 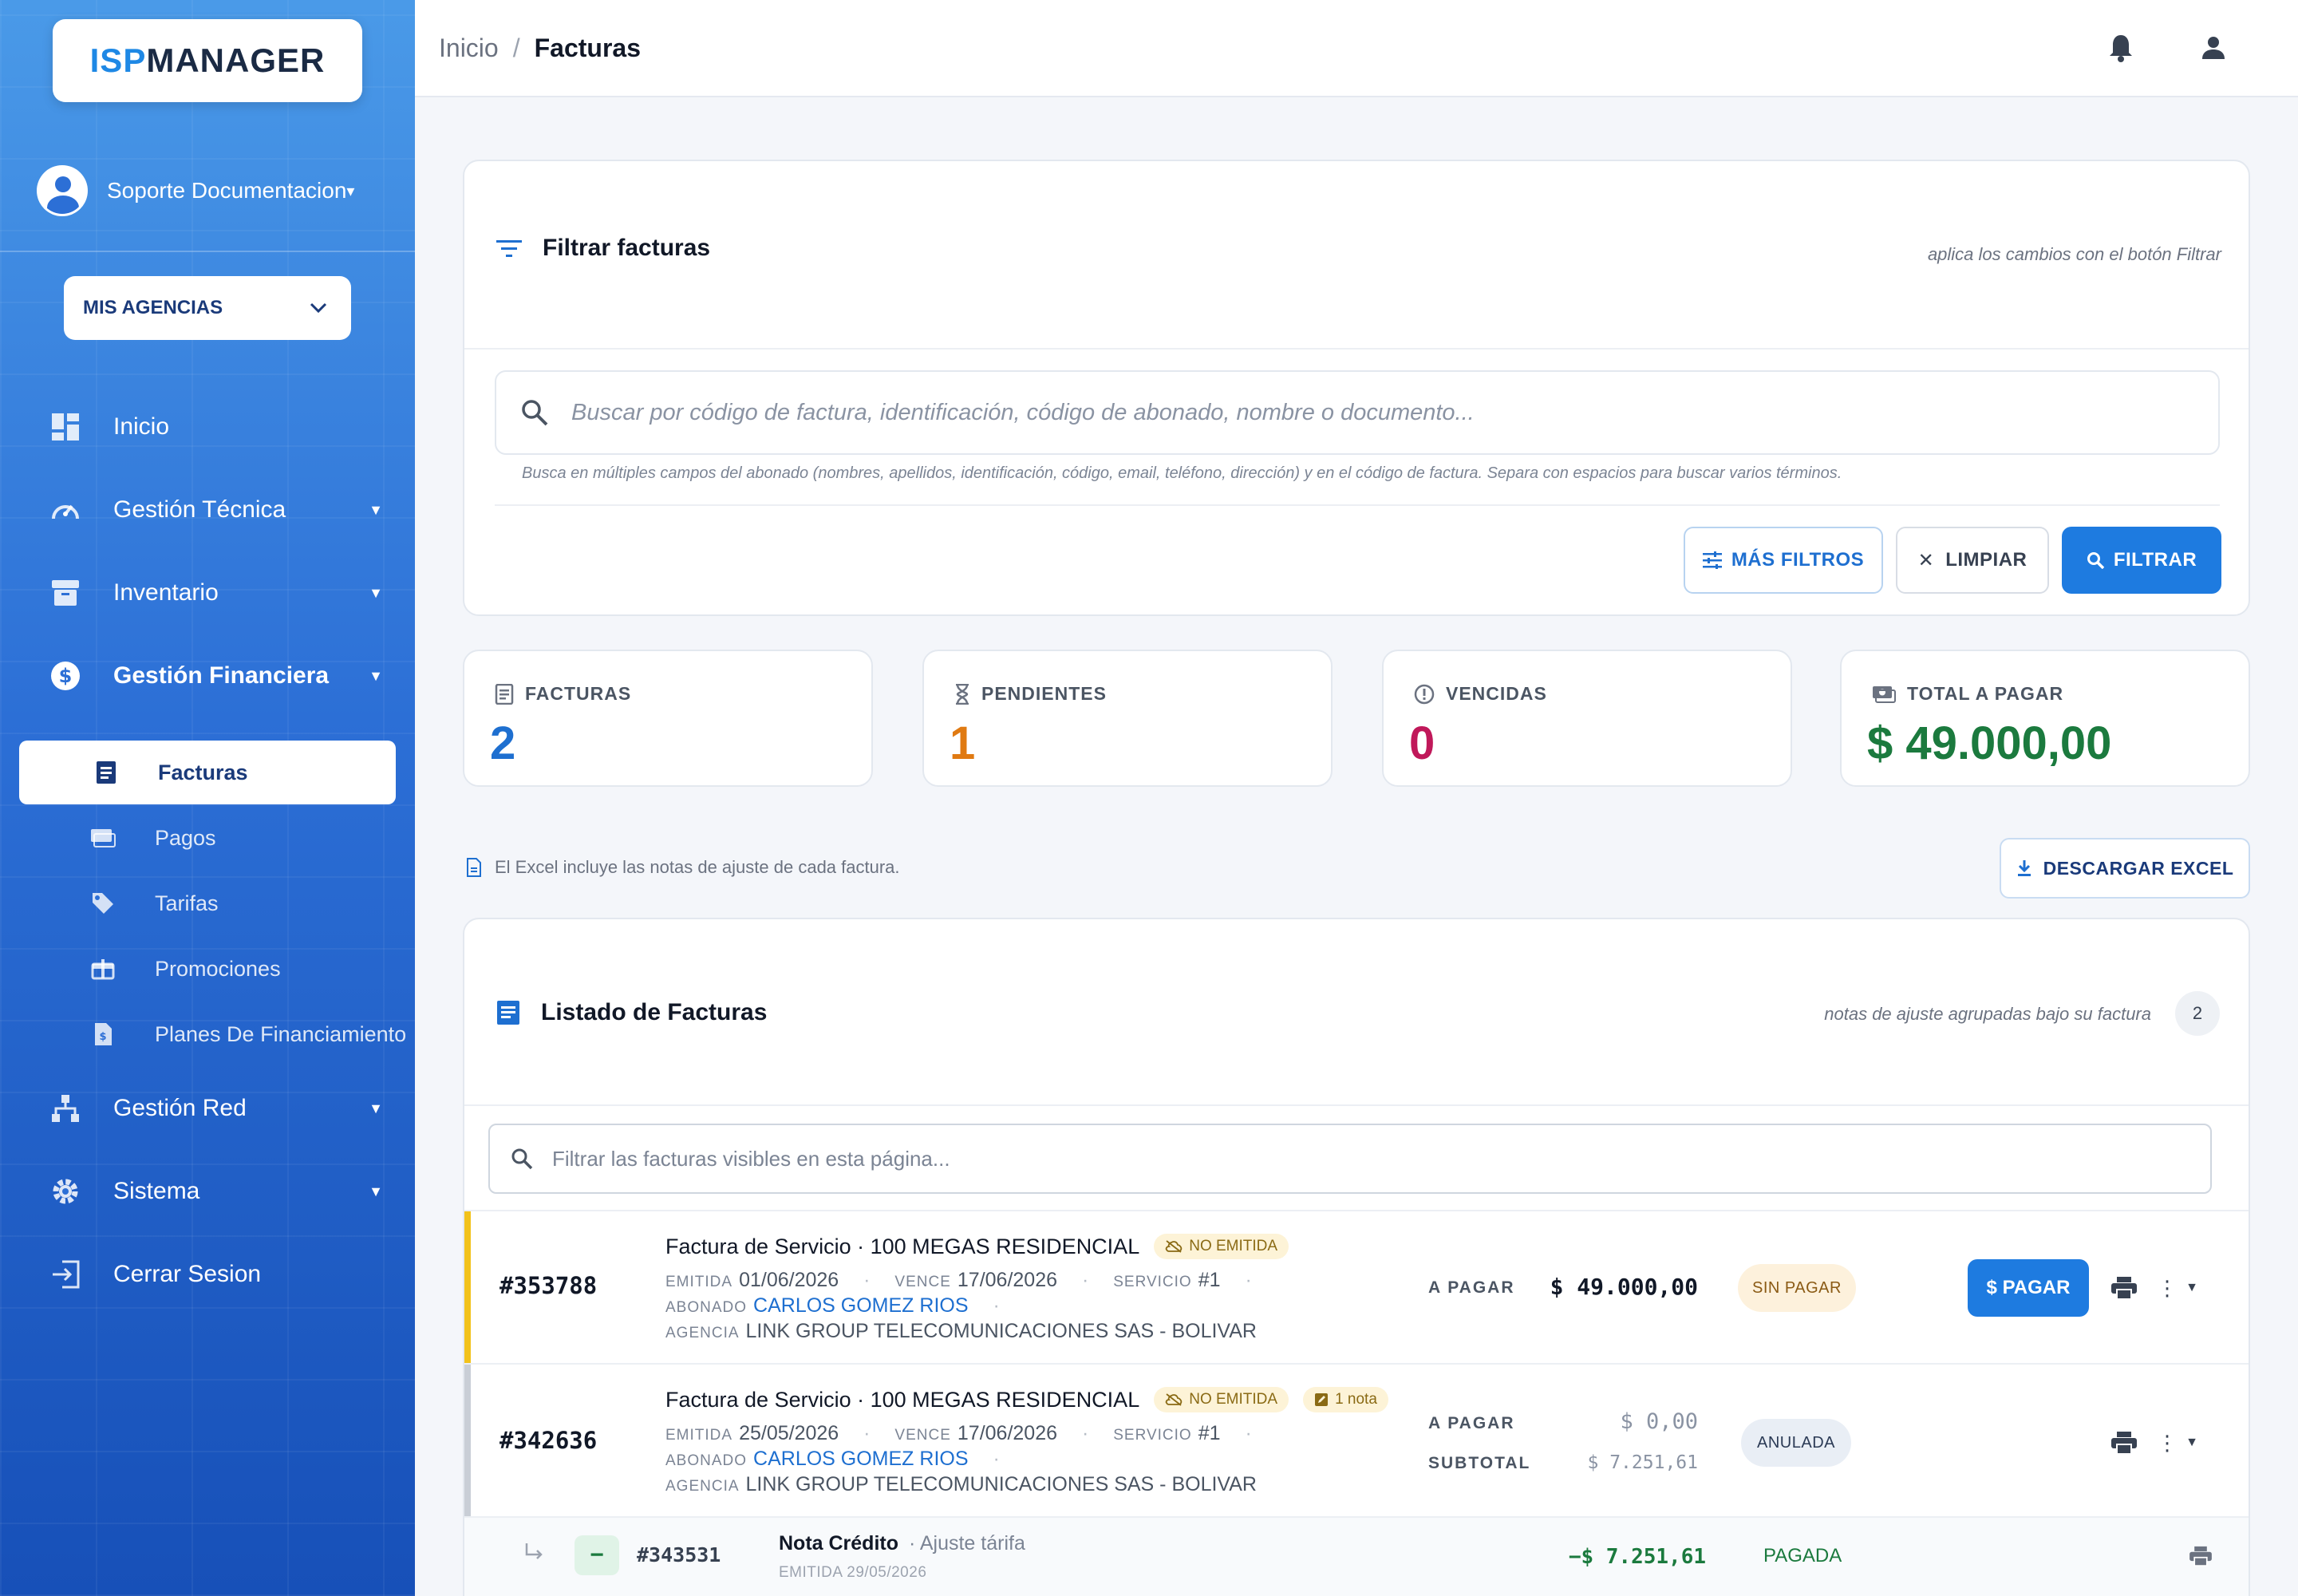 I want to click on logo-text-isp: ISP, so click(x=118, y=60).